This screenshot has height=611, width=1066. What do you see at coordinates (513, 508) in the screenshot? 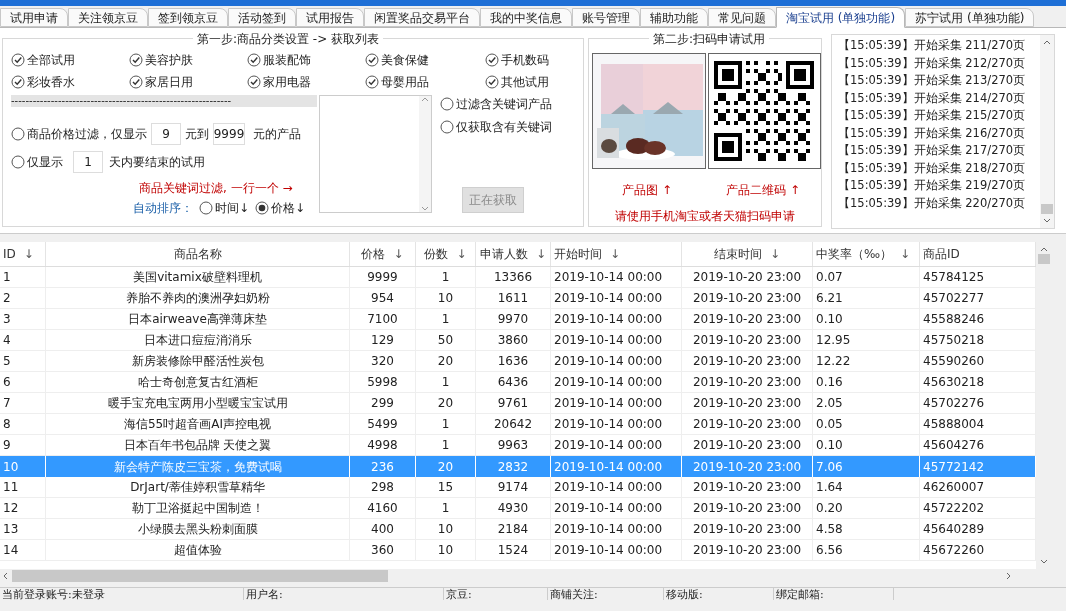
I see `table-cell: 4930` at bounding box center [513, 508].